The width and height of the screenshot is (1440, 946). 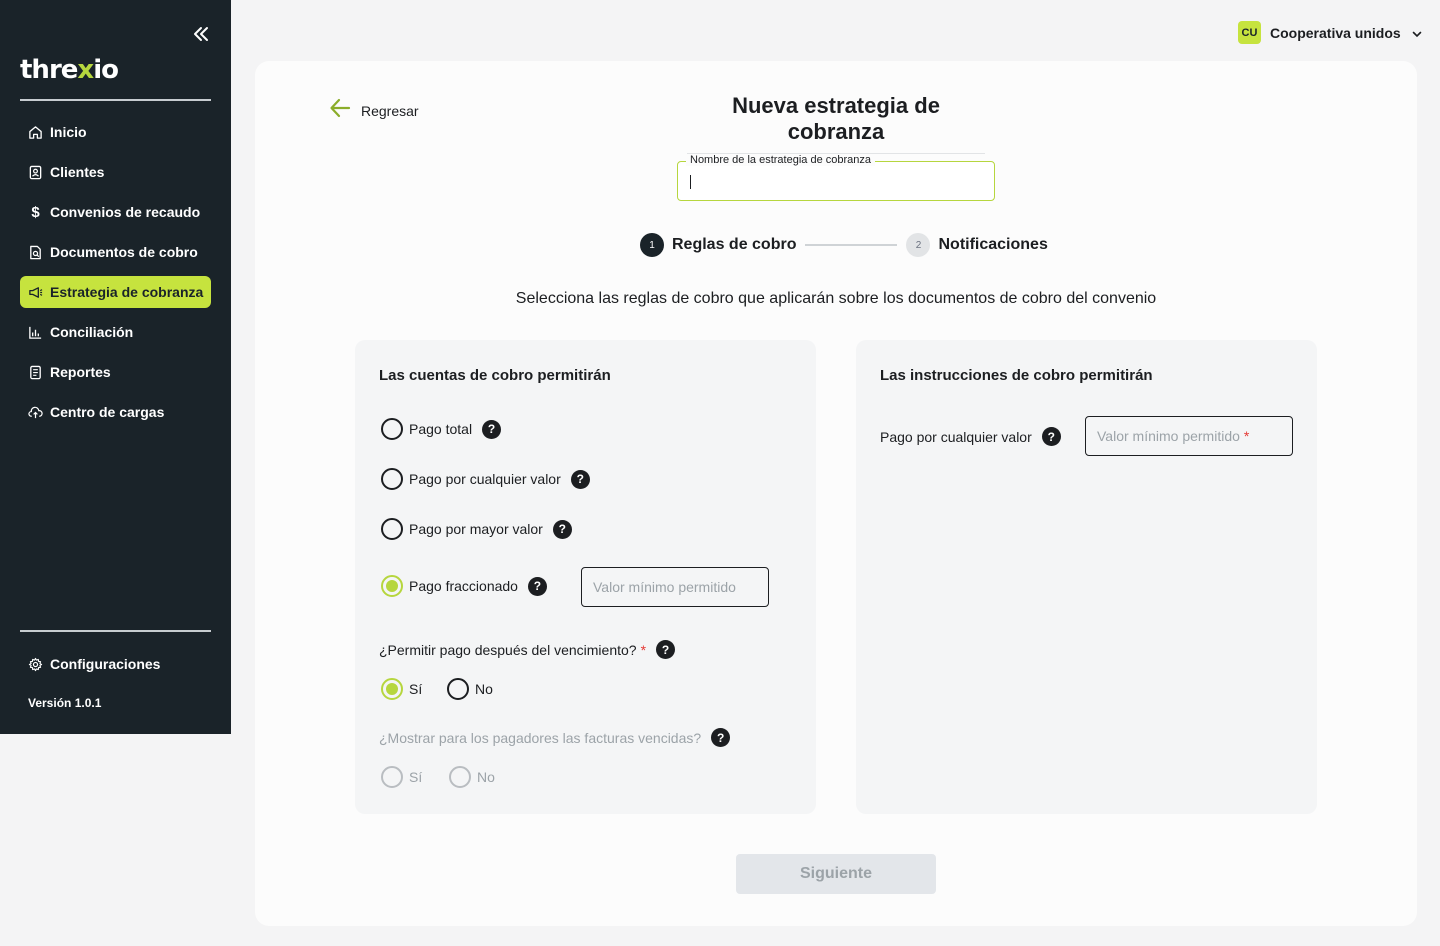 I want to click on option-after-due-yes: Sí, so click(x=401, y=689).